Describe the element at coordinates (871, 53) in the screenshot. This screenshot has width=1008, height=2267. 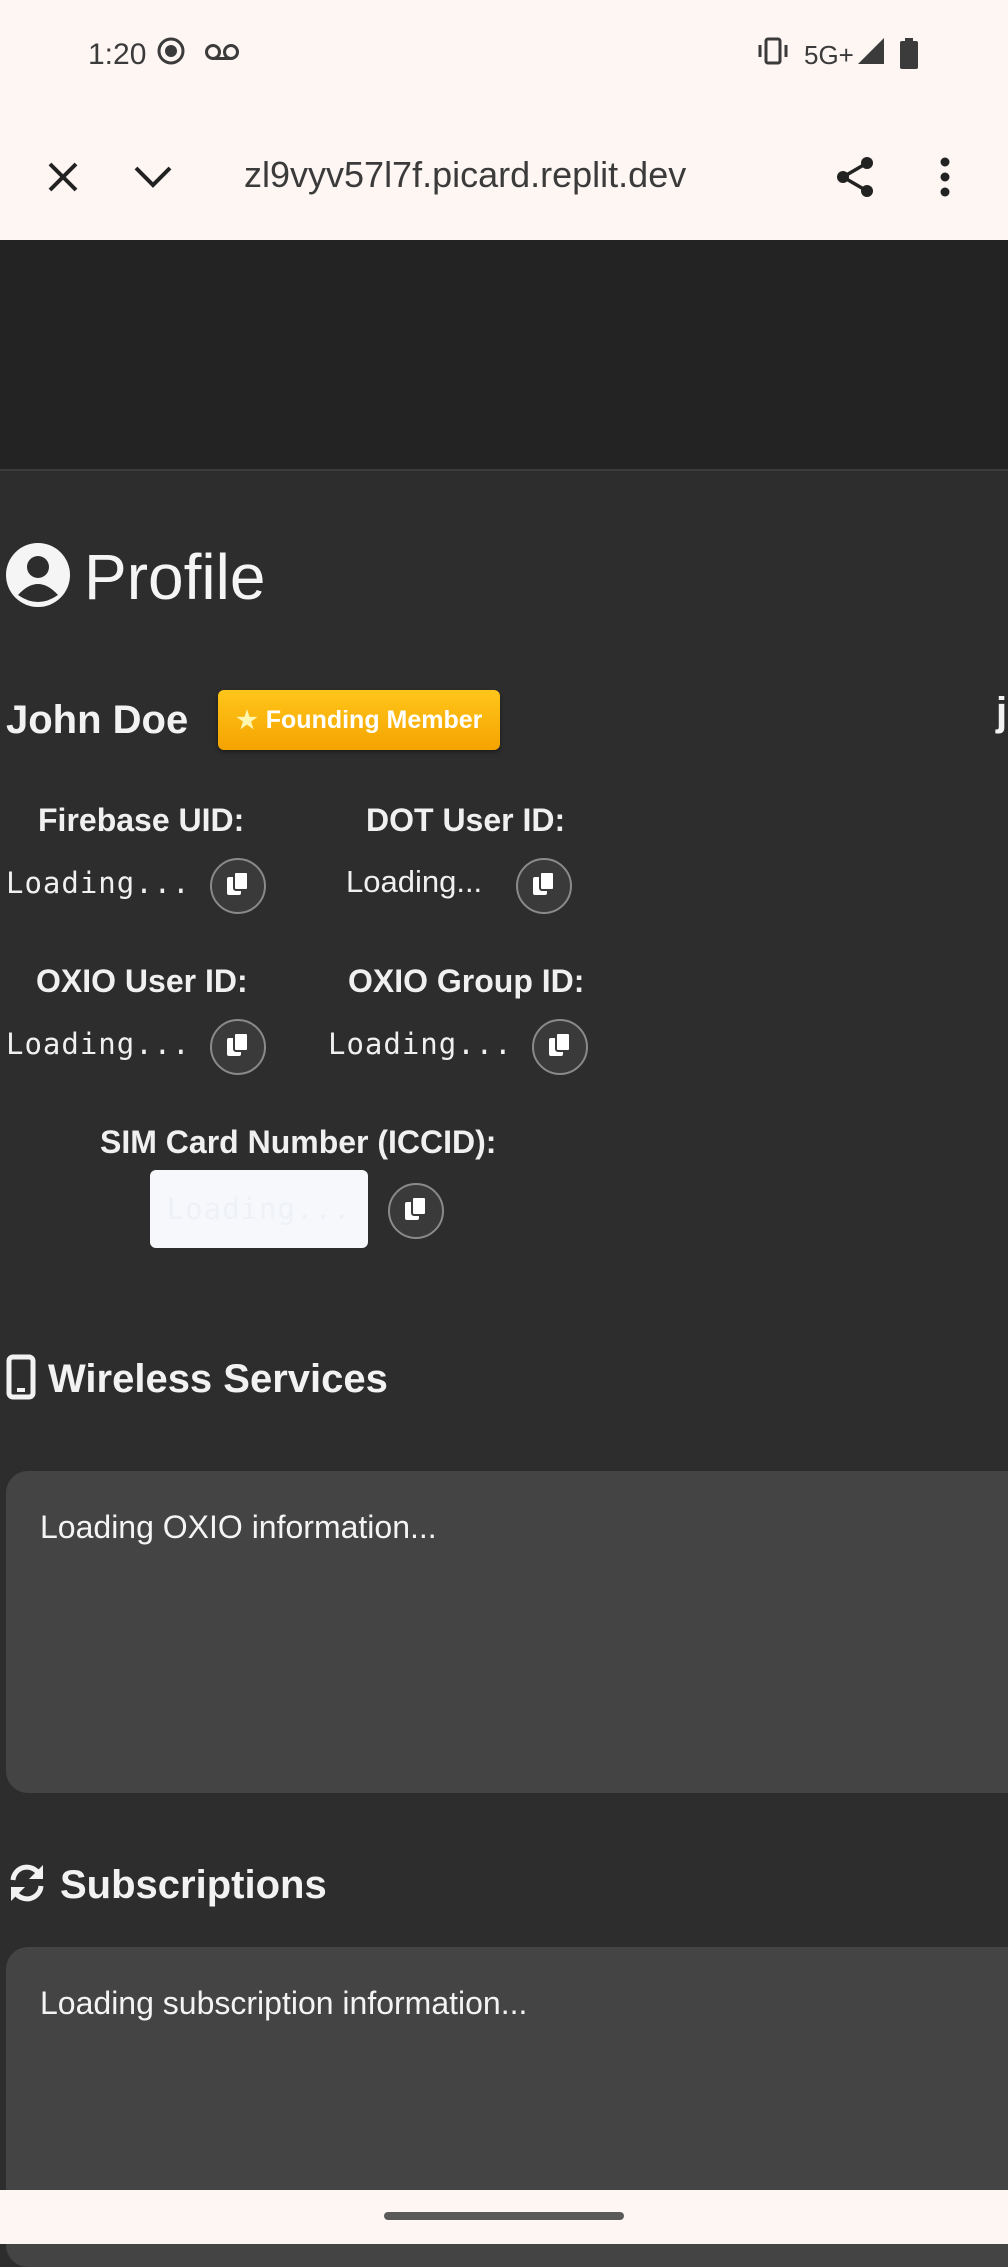
I see `signal-icon` at that location.